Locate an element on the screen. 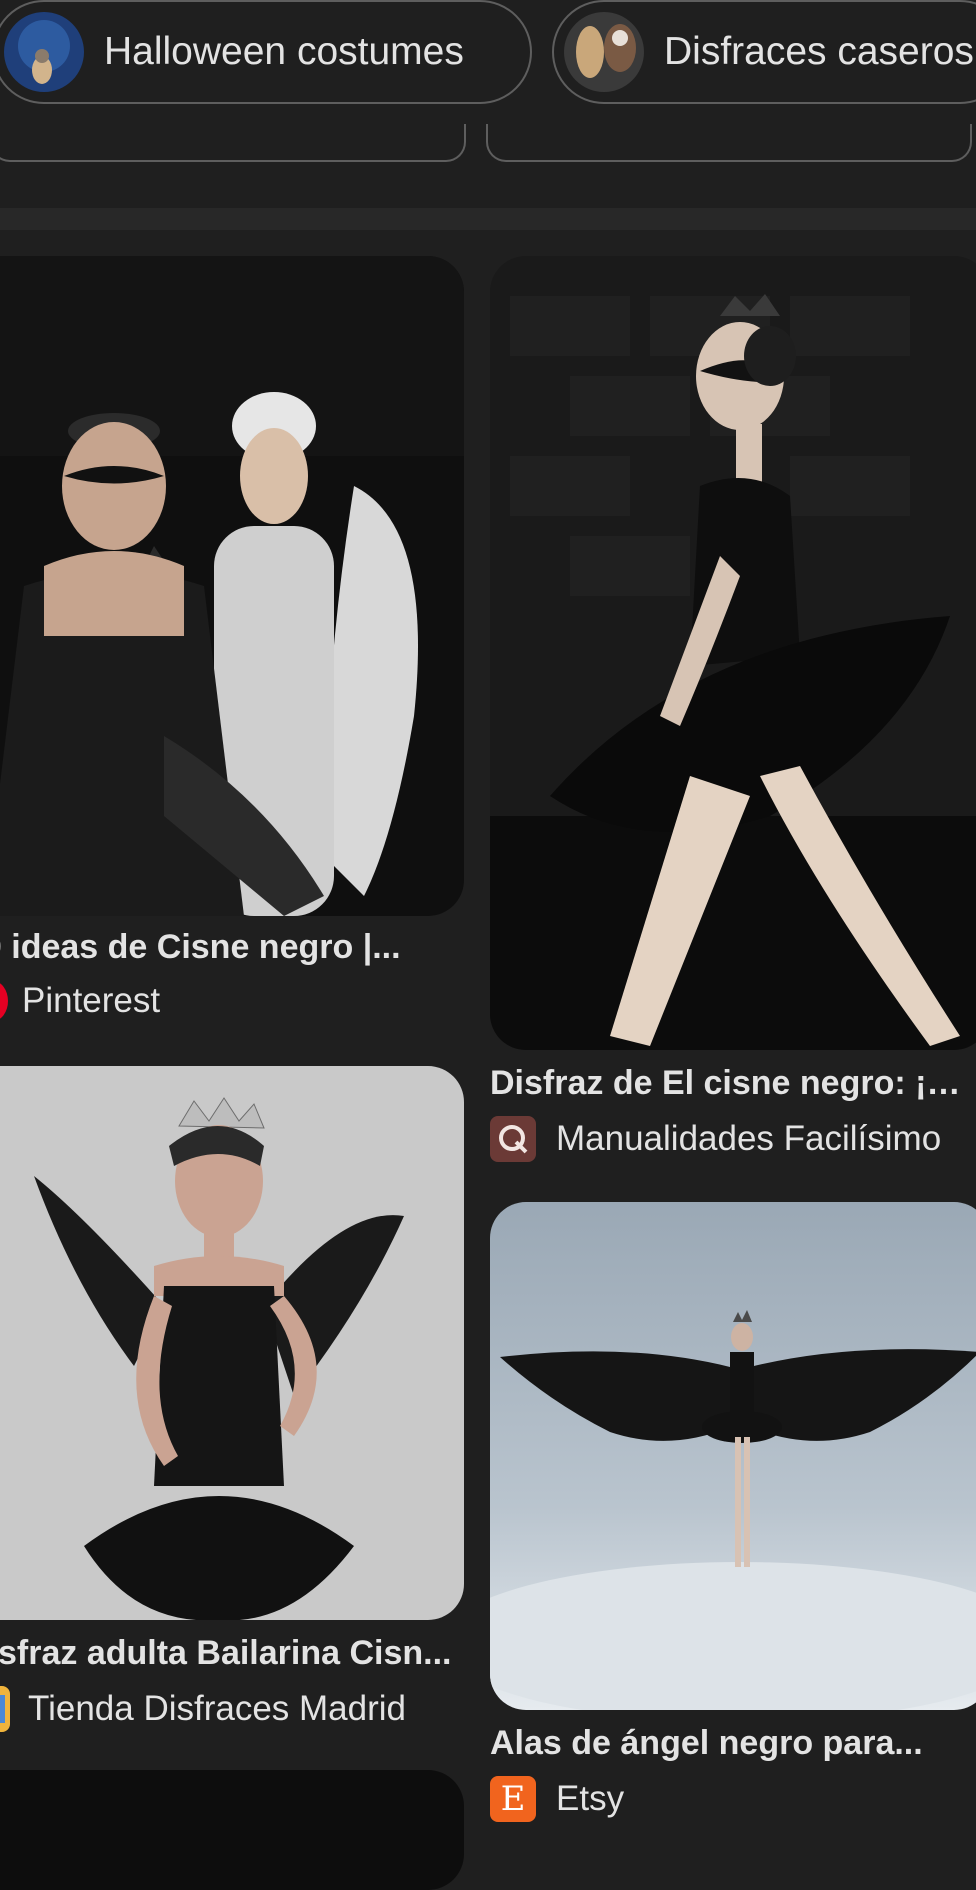 The image size is (976, 1890). result-source: E Etsy is located at coordinates (557, 1799).